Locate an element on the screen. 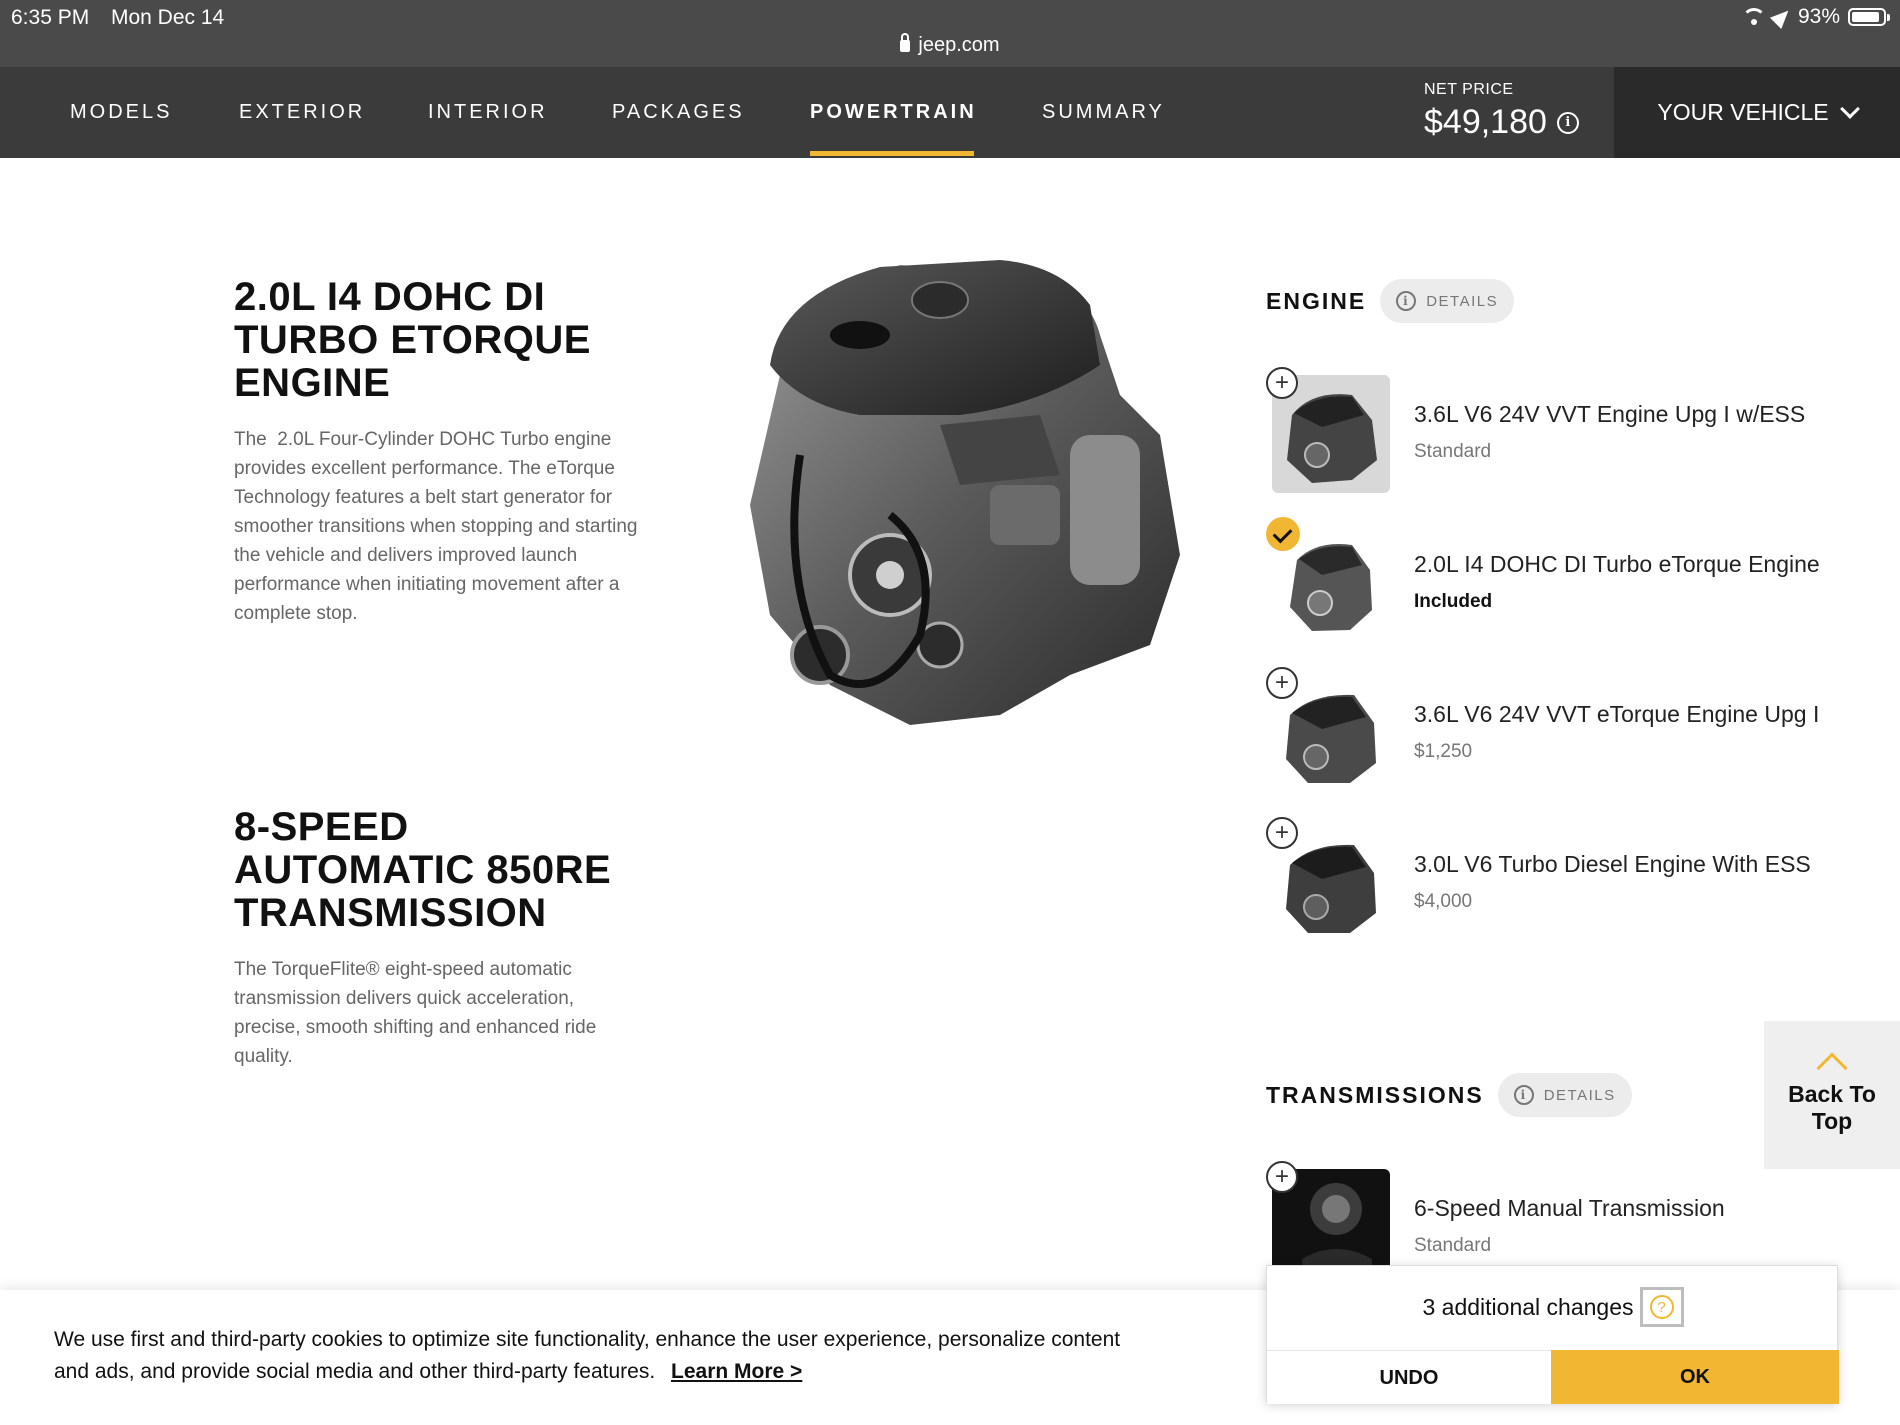 Image resolution: width=1900 pixels, height=1425 pixels. chevron-down-icon is located at coordinates (1849, 108).